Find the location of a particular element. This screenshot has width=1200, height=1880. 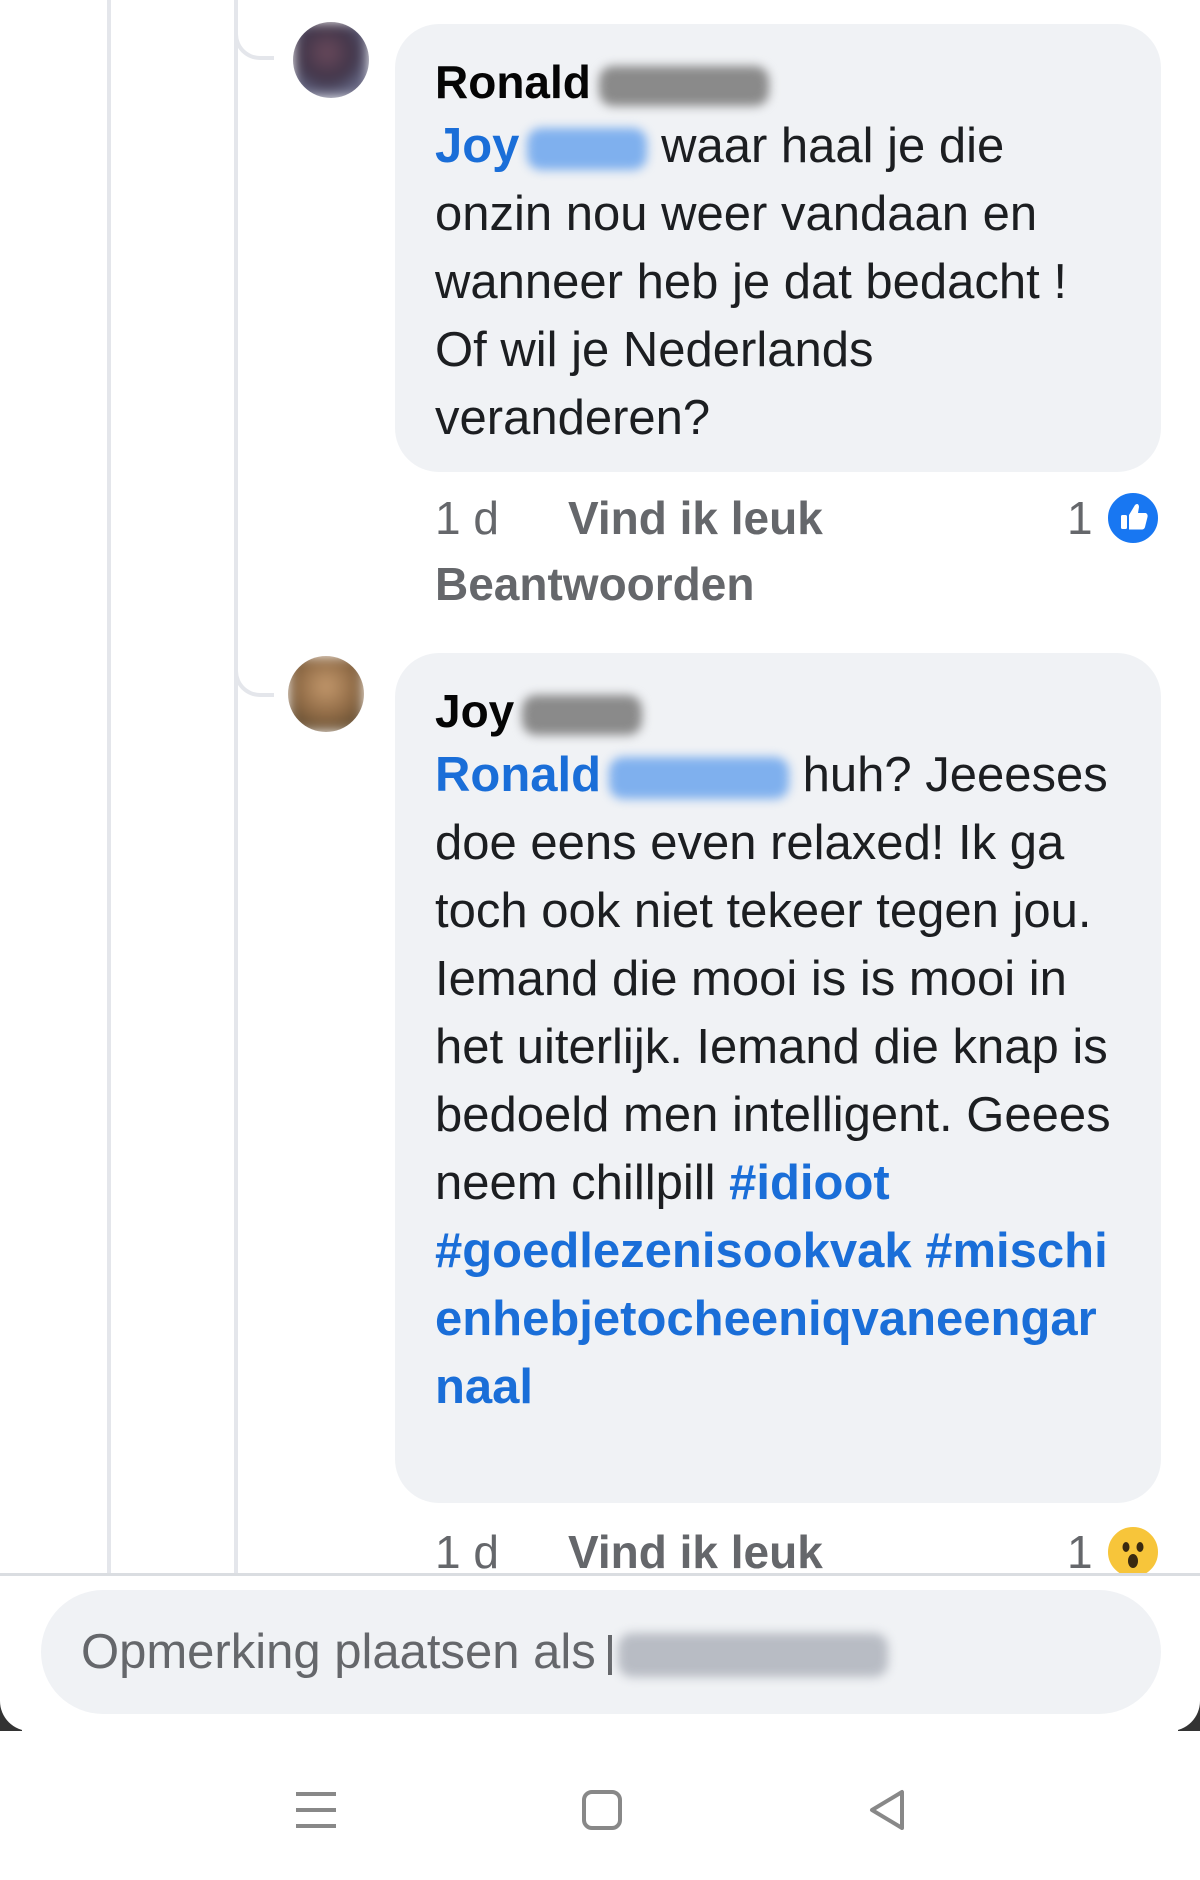

menu-icon is located at coordinates (316, 1810).